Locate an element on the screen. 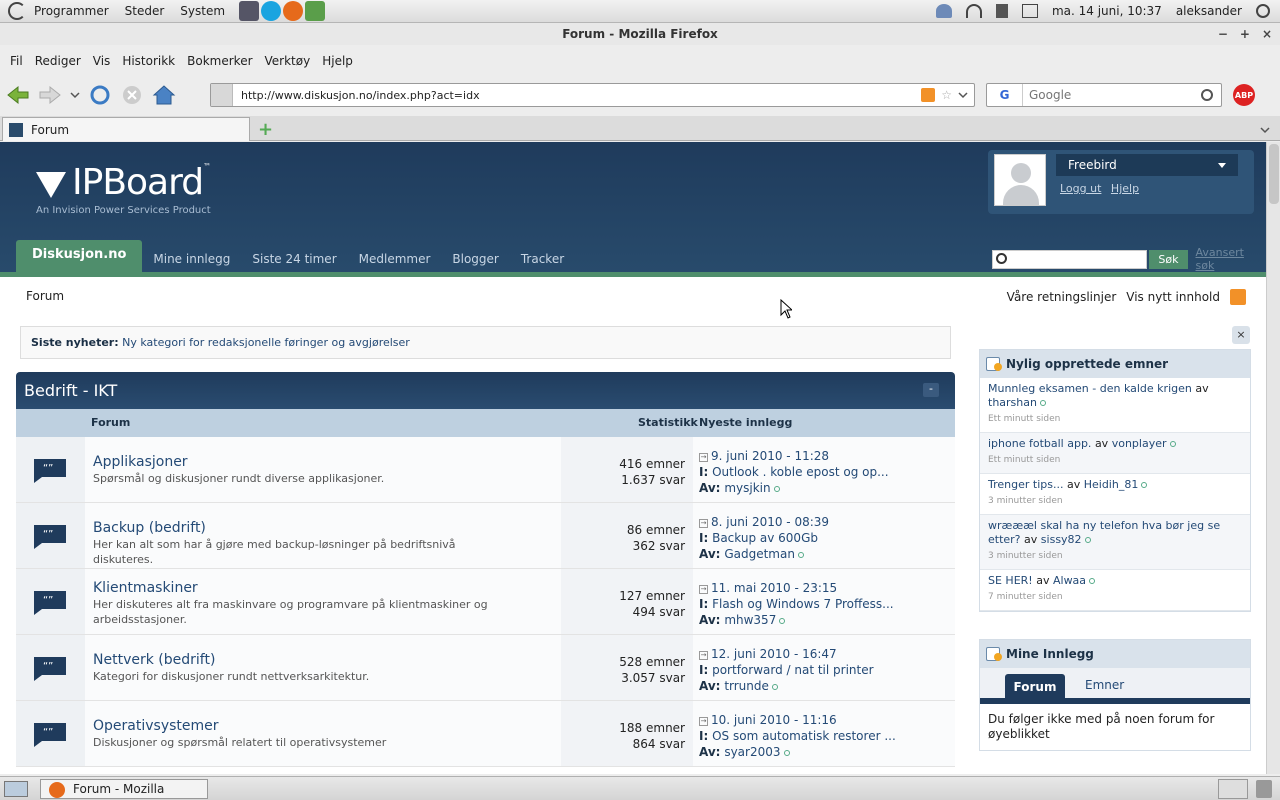 The image size is (1280, 800). tab-emner: Emner is located at coordinates (1104, 685).